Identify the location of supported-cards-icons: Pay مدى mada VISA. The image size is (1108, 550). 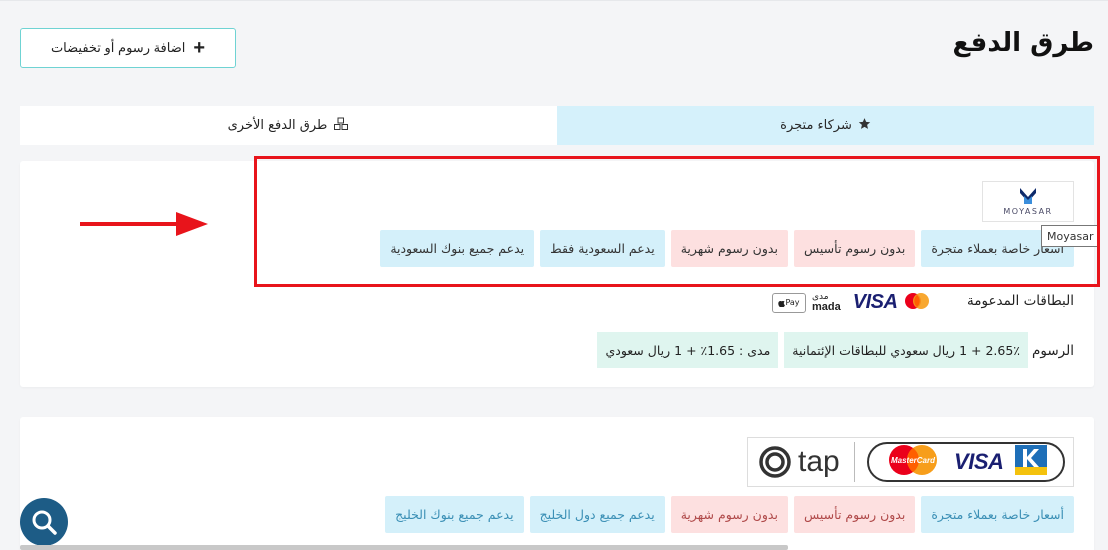
(851, 302).